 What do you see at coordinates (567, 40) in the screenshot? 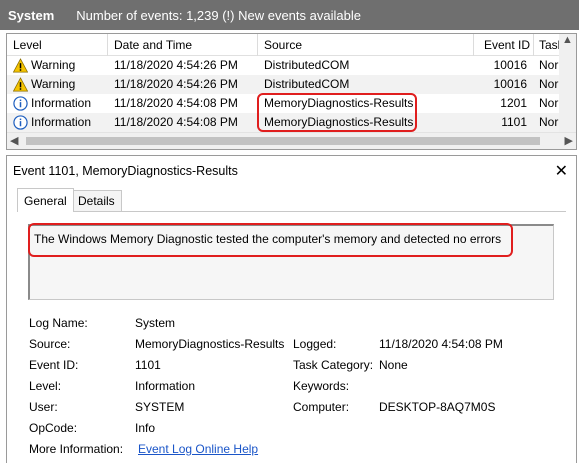
I see `scroll-up-arrow-icon: ▲` at bounding box center [567, 40].